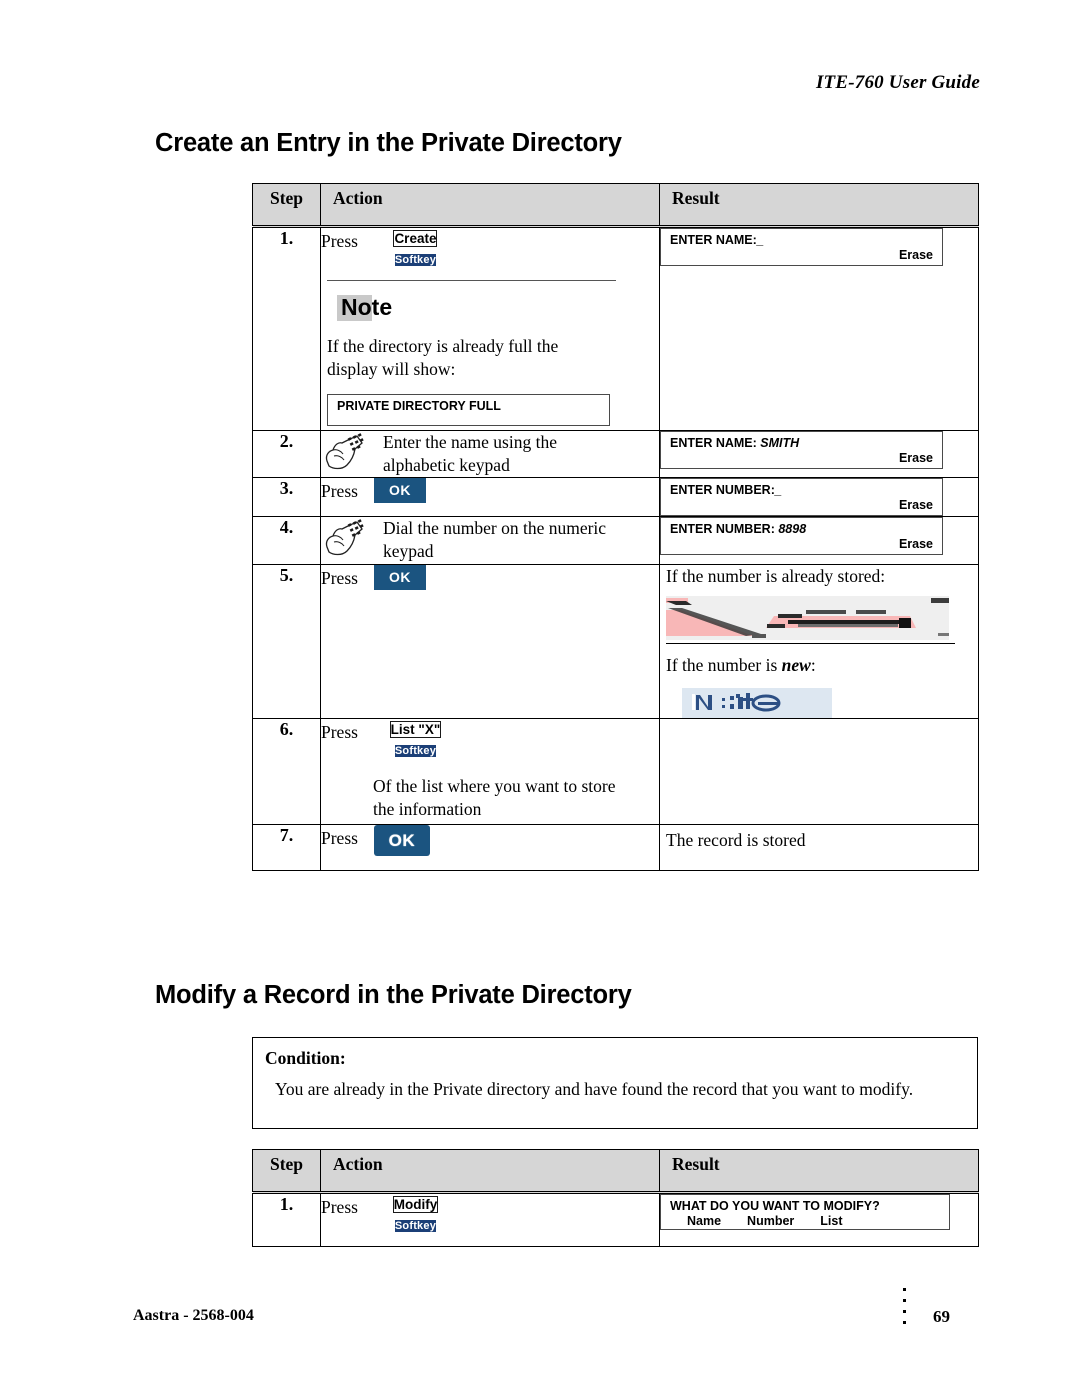 This screenshot has height=1397, width=1080. What do you see at coordinates (415, 248) in the screenshot?
I see `softkey-create: Create Softkey` at bounding box center [415, 248].